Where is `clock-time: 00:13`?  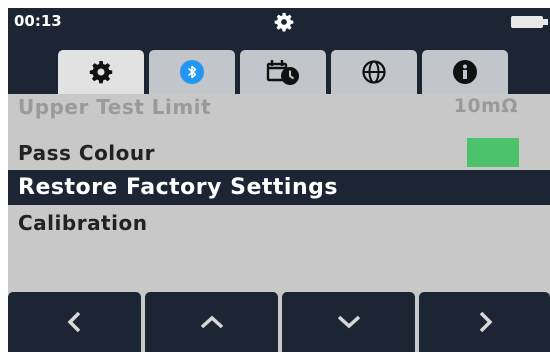
clock-time: 00:13 is located at coordinates (38, 21).